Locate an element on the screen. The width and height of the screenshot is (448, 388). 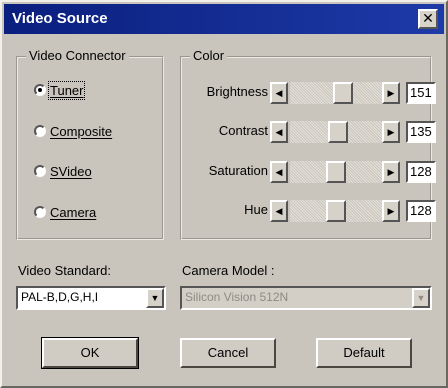
saturation-decrease-button: ◀ is located at coordinates (279, 172).